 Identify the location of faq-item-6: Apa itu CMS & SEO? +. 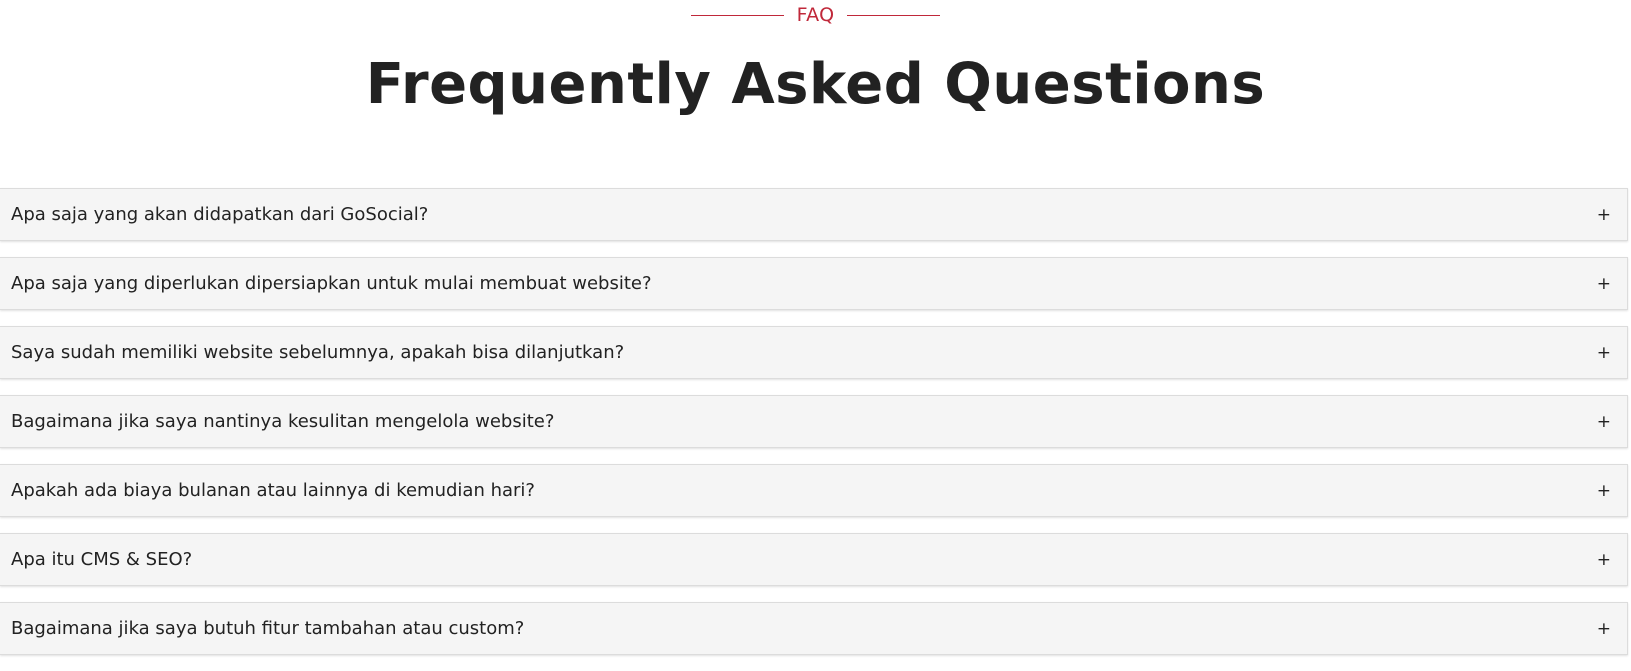
(814, 559).